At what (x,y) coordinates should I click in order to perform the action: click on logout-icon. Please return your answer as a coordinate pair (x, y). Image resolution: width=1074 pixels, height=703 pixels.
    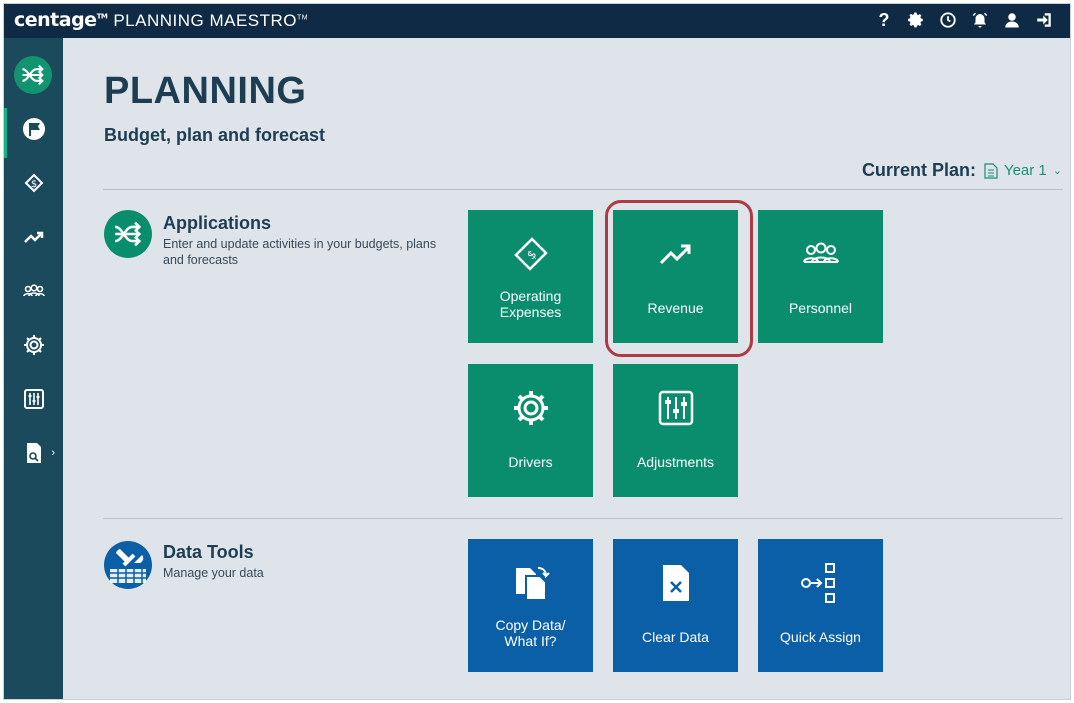
    Looking at the image, I should click on (1044, 20).